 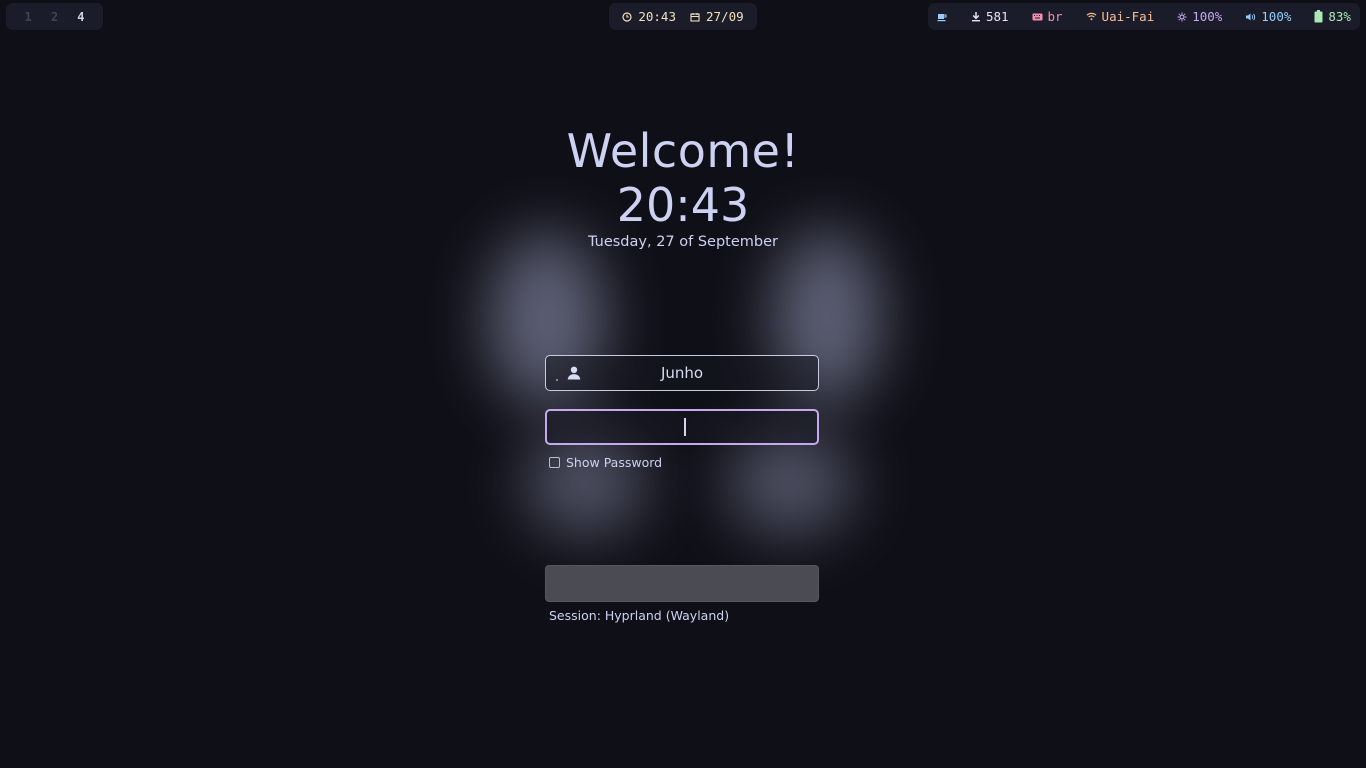 What do you see at coordinates (683, 205) in the screenshot?
I see `greeter-clock: 20:43` at bounding box center [683, 205].